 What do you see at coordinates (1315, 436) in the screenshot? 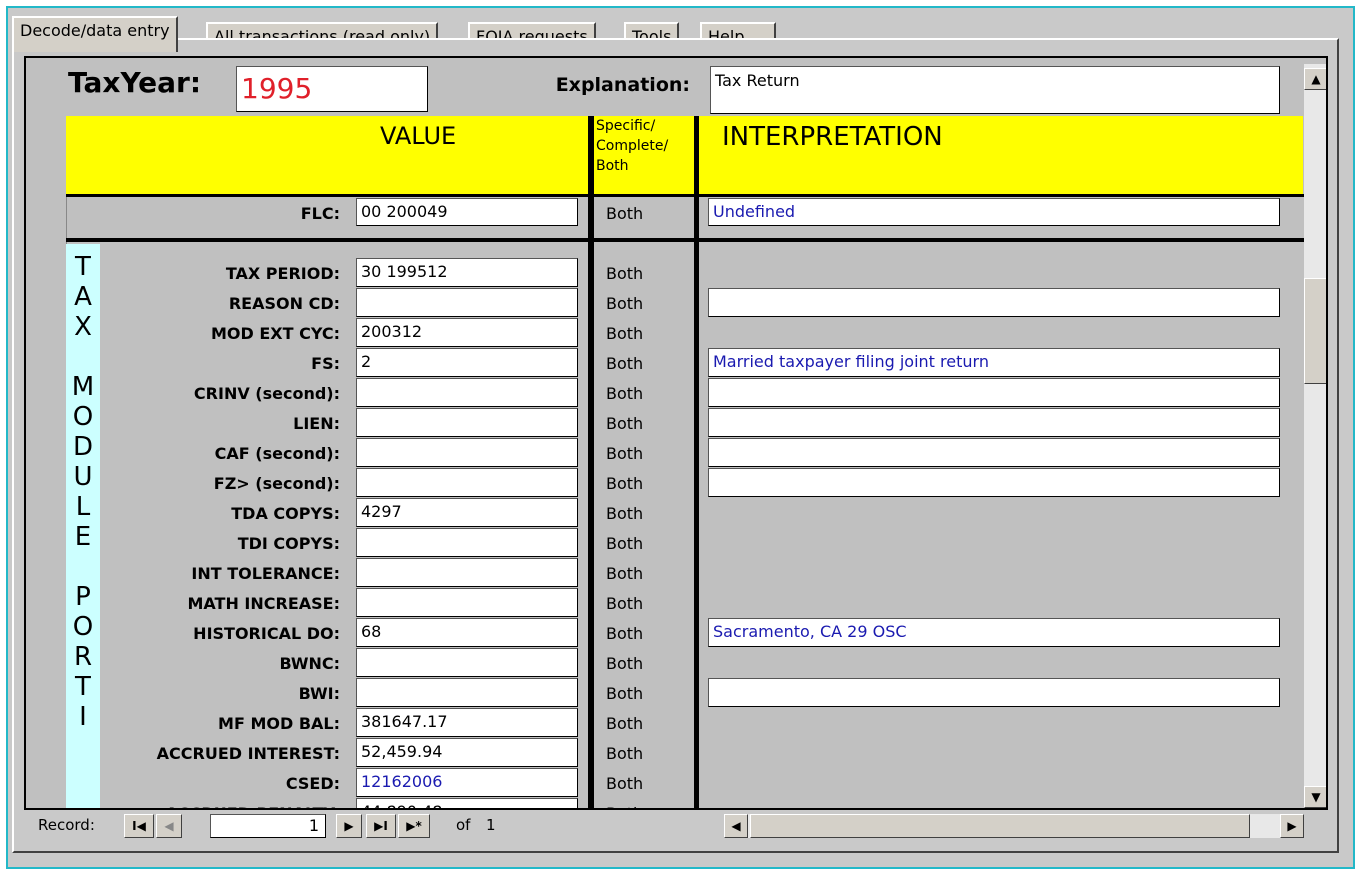
I see `vertical-scrollbar` at bounding box center [1315, 436].